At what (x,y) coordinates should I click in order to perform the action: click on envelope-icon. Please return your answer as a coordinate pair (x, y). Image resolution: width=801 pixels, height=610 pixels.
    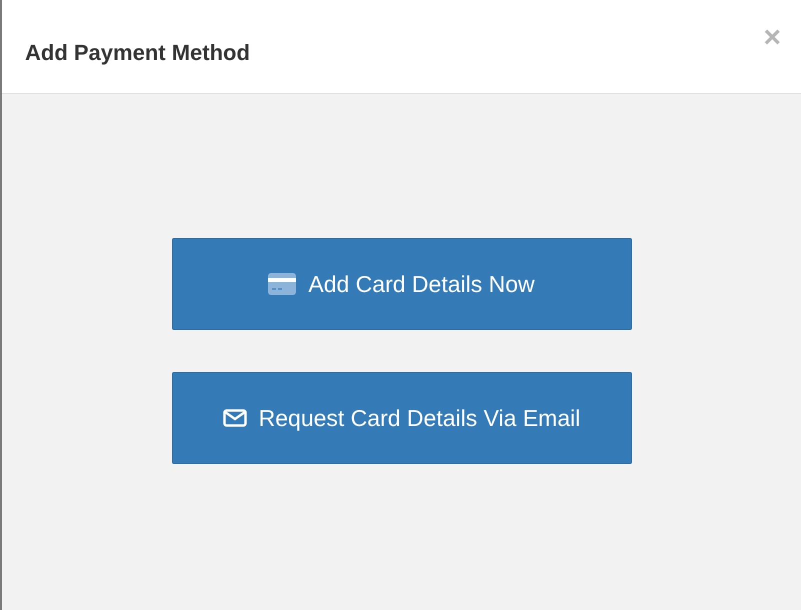
    Looking at the image, I should click on (234, 418).